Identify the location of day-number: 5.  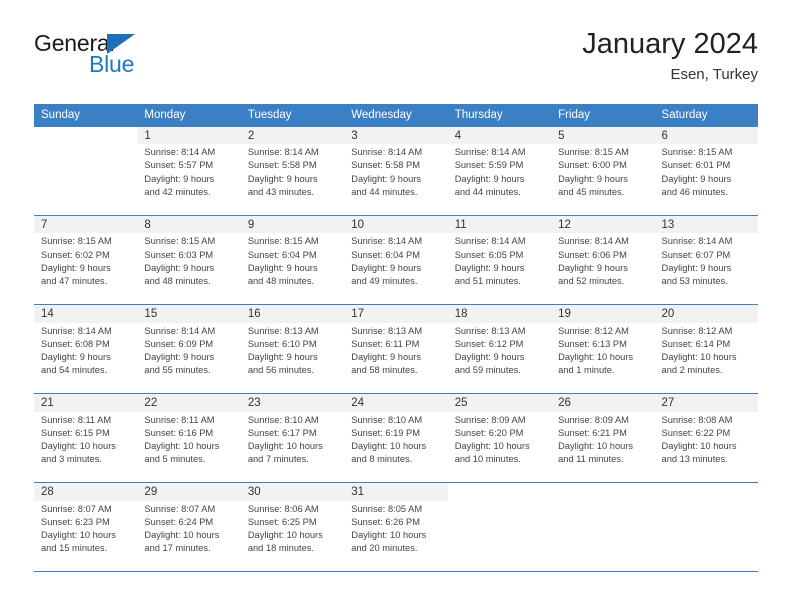
(603, 135).